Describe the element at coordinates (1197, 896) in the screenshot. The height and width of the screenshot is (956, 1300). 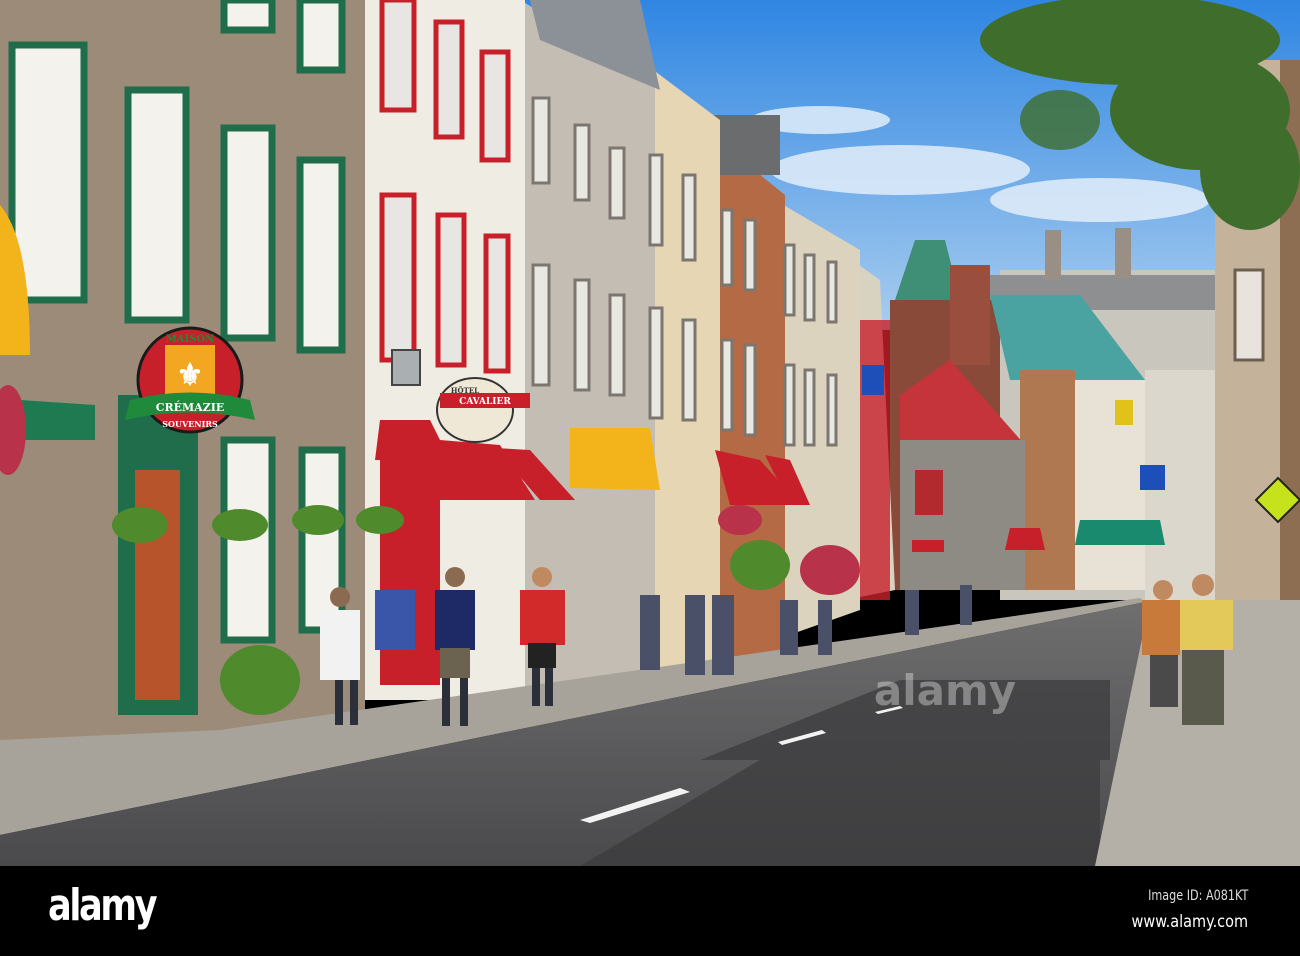
I see `image-id: Image ID: A081KT` at that location.